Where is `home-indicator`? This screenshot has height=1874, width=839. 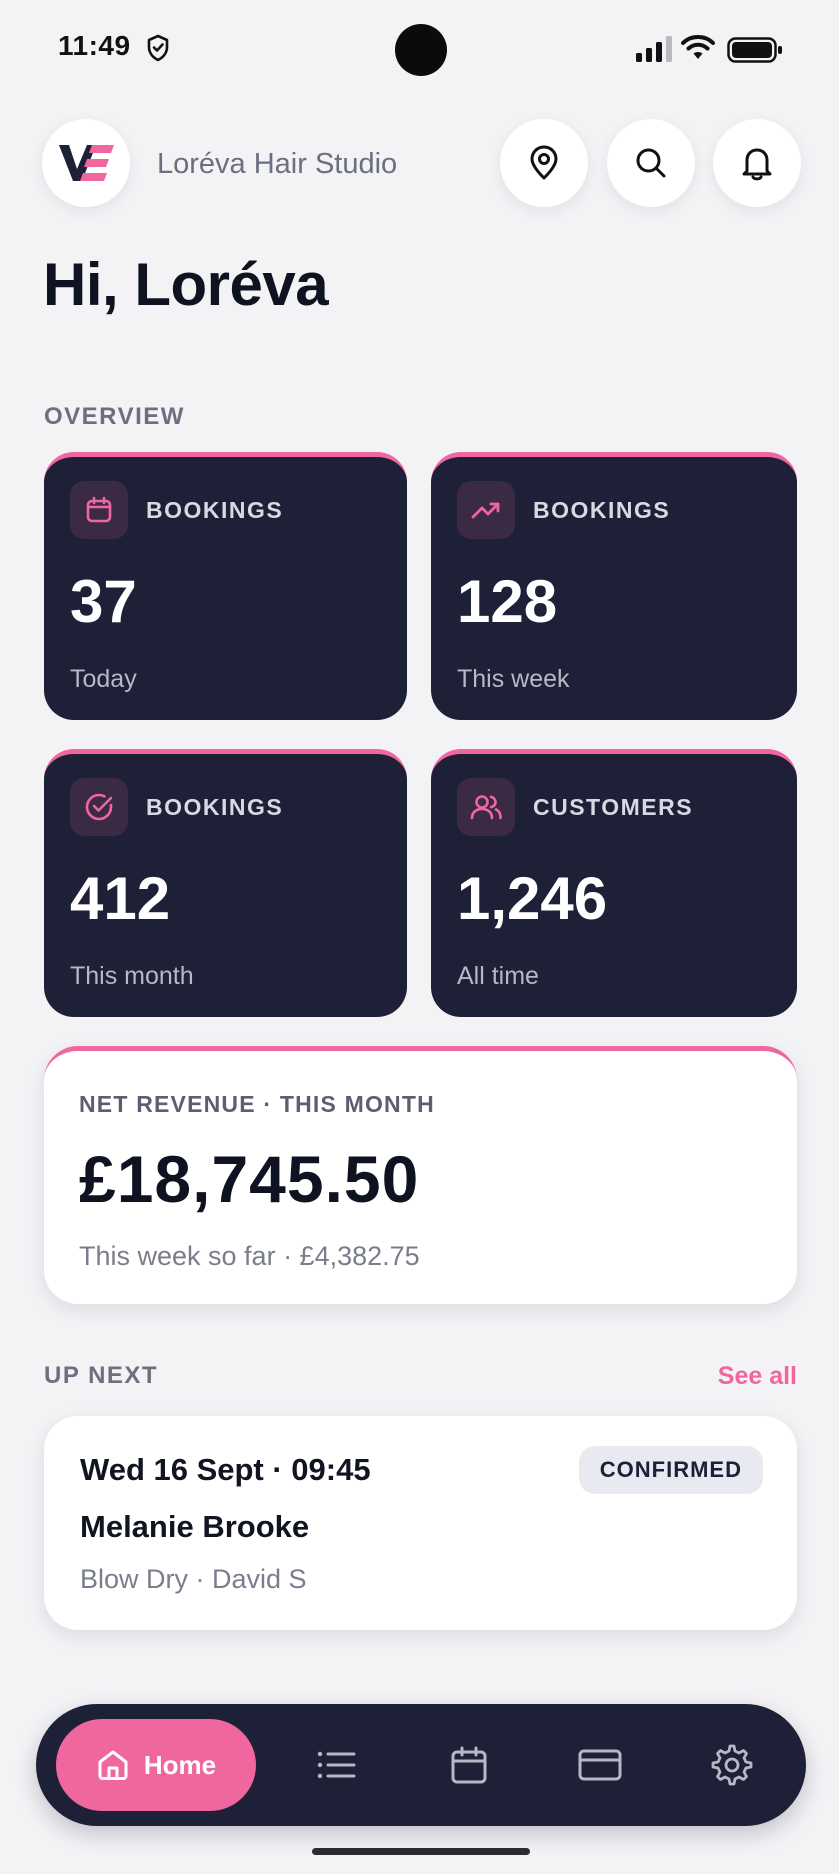 home-indicator is located at coordinates (421, 1851).